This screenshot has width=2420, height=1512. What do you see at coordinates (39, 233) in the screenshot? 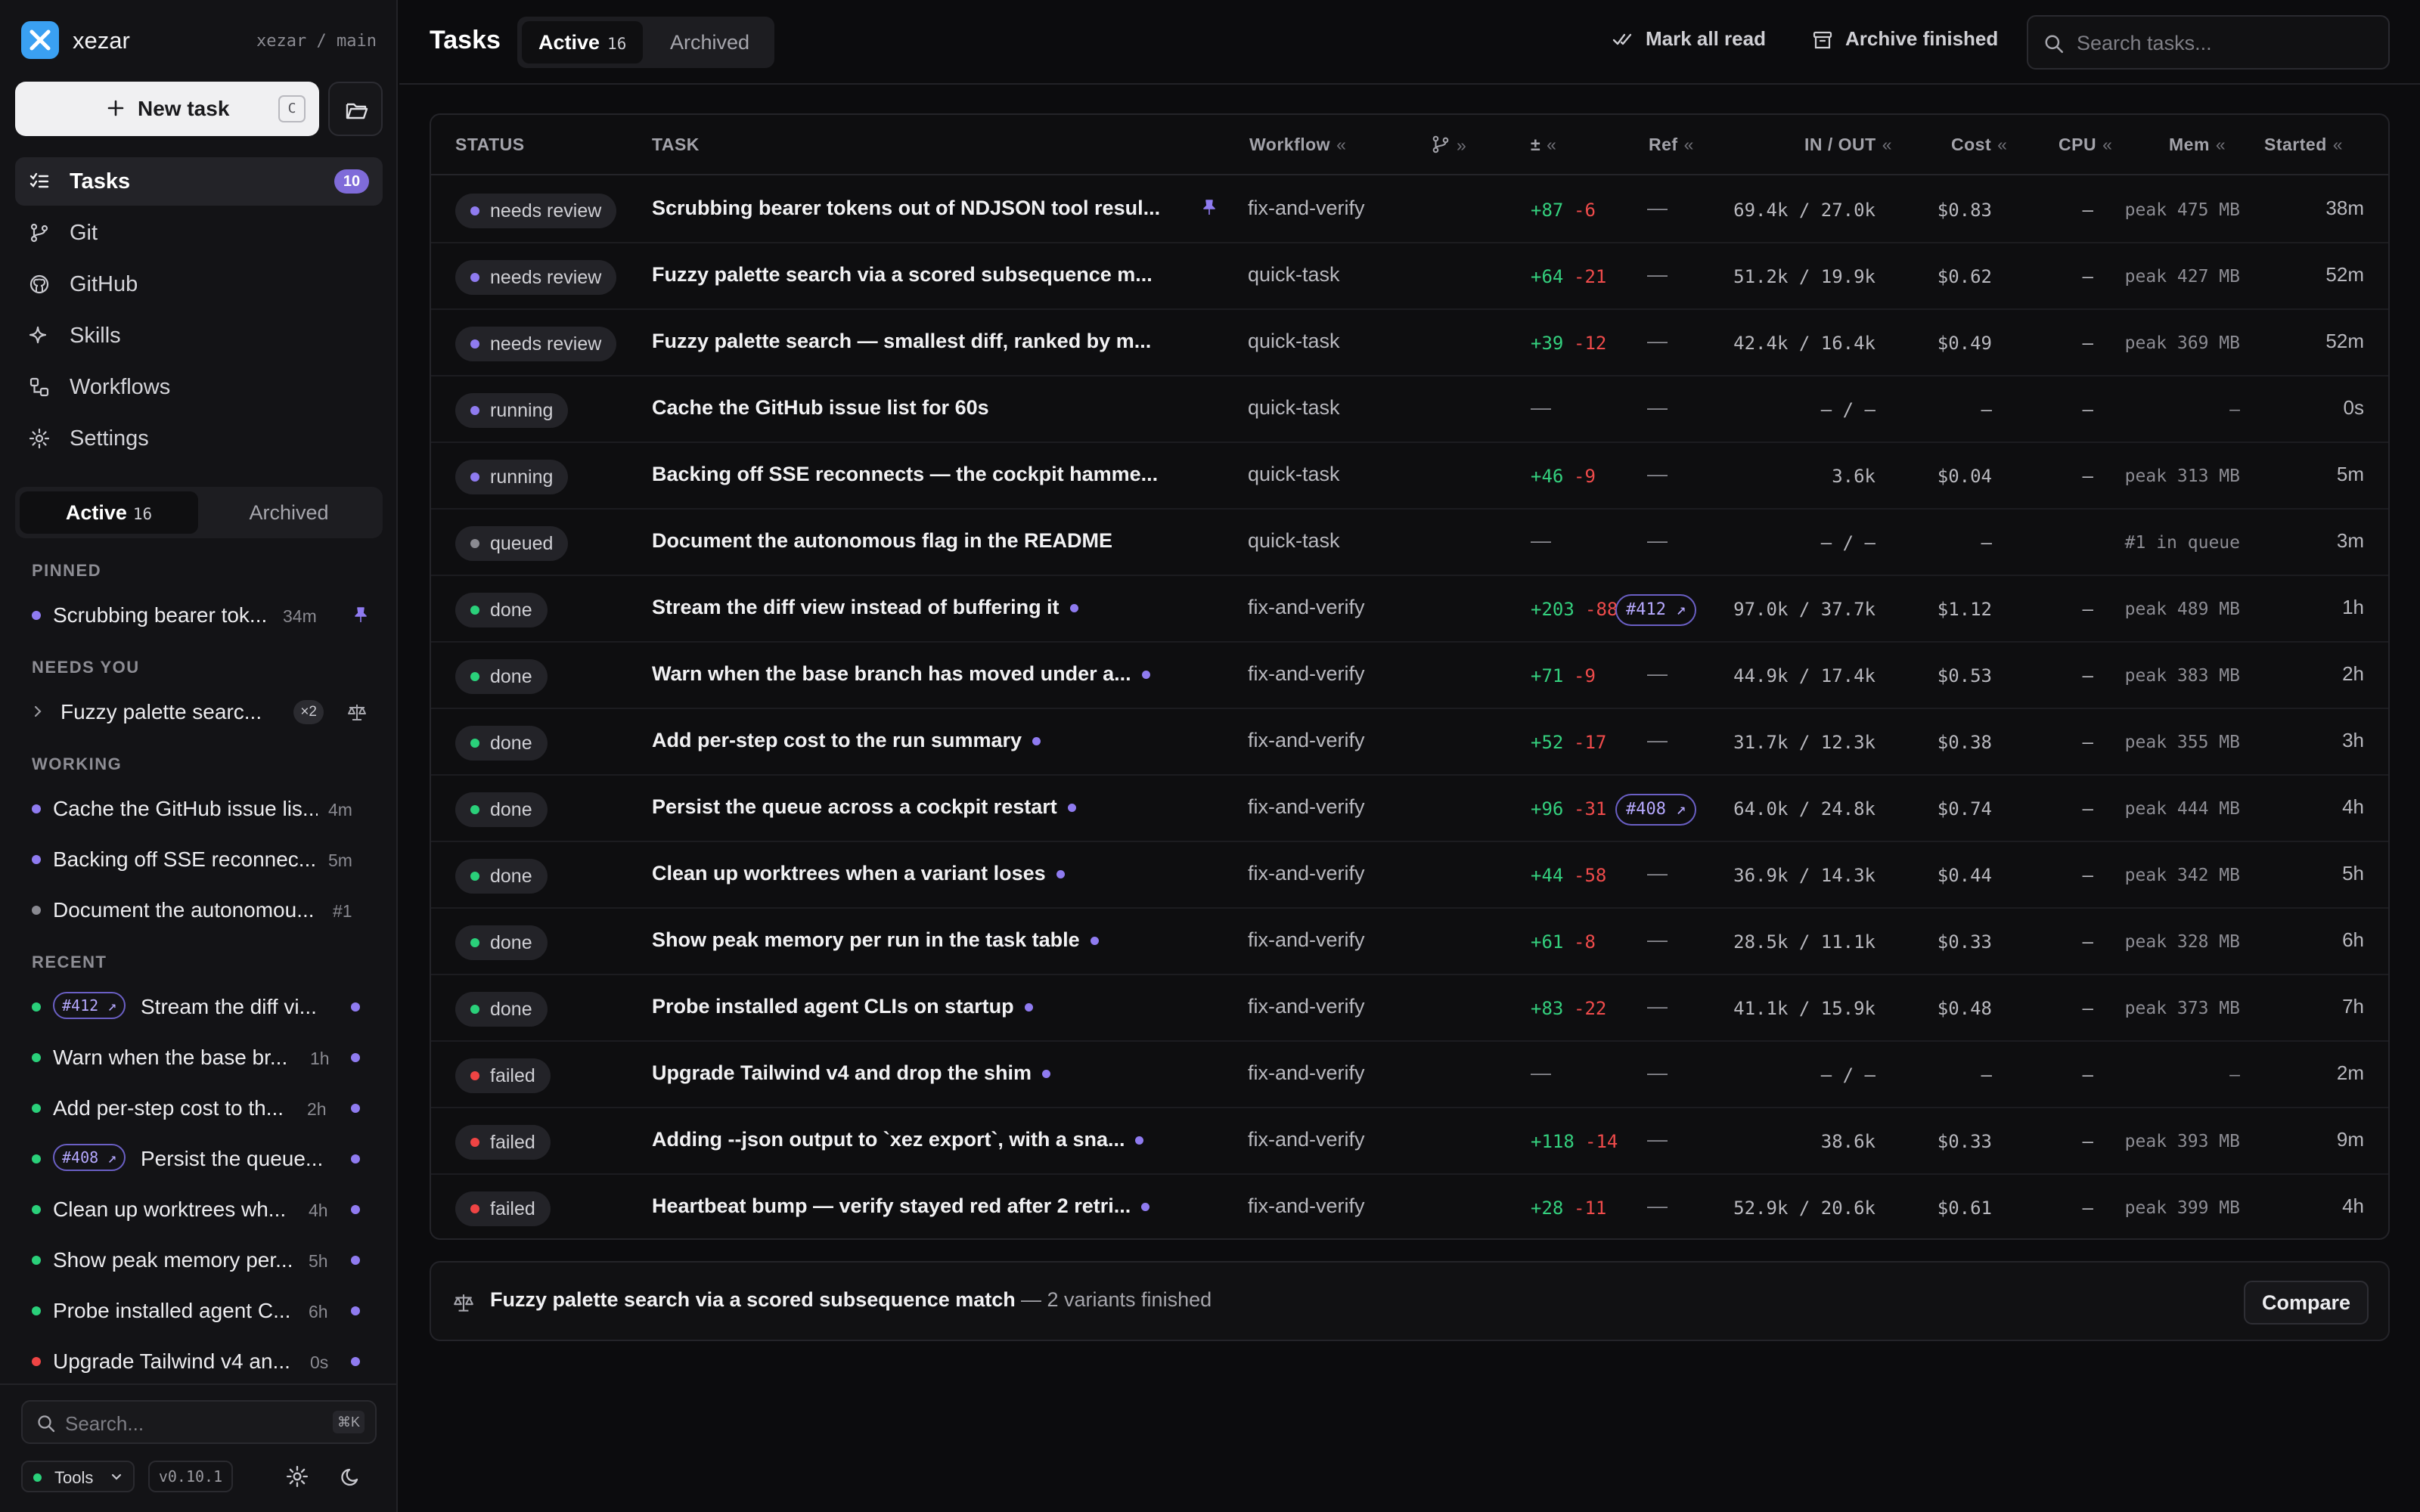
I see `git-branch-icon` at bounding box center [39, 233].